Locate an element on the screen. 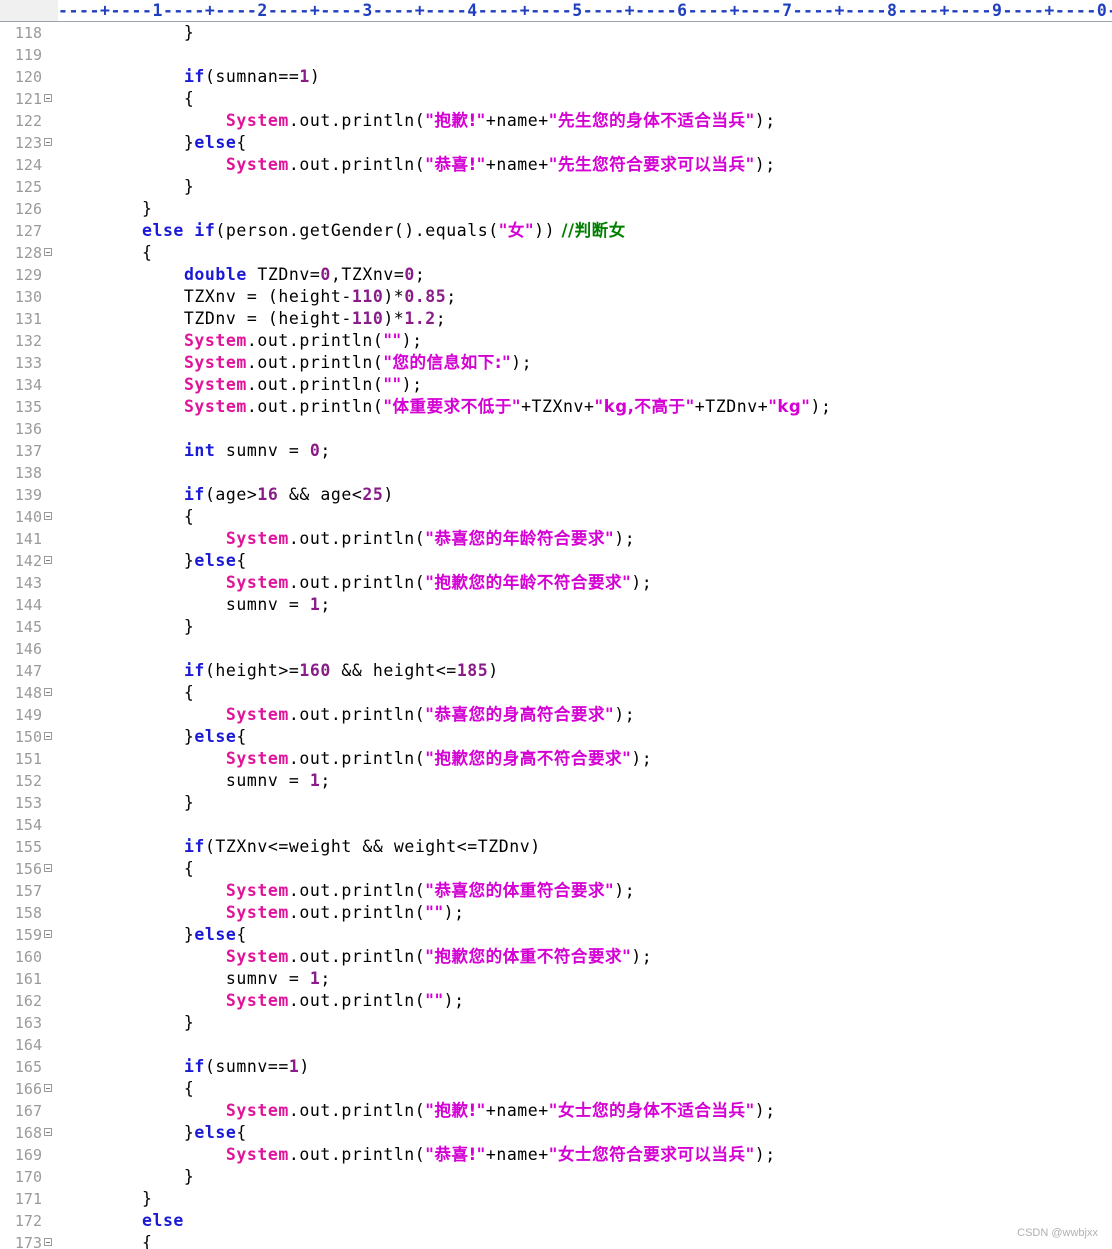 Image resolution: width=1112 pixels, height=1249 pixels. line-number: 143 is located at coordinates (28, 583).